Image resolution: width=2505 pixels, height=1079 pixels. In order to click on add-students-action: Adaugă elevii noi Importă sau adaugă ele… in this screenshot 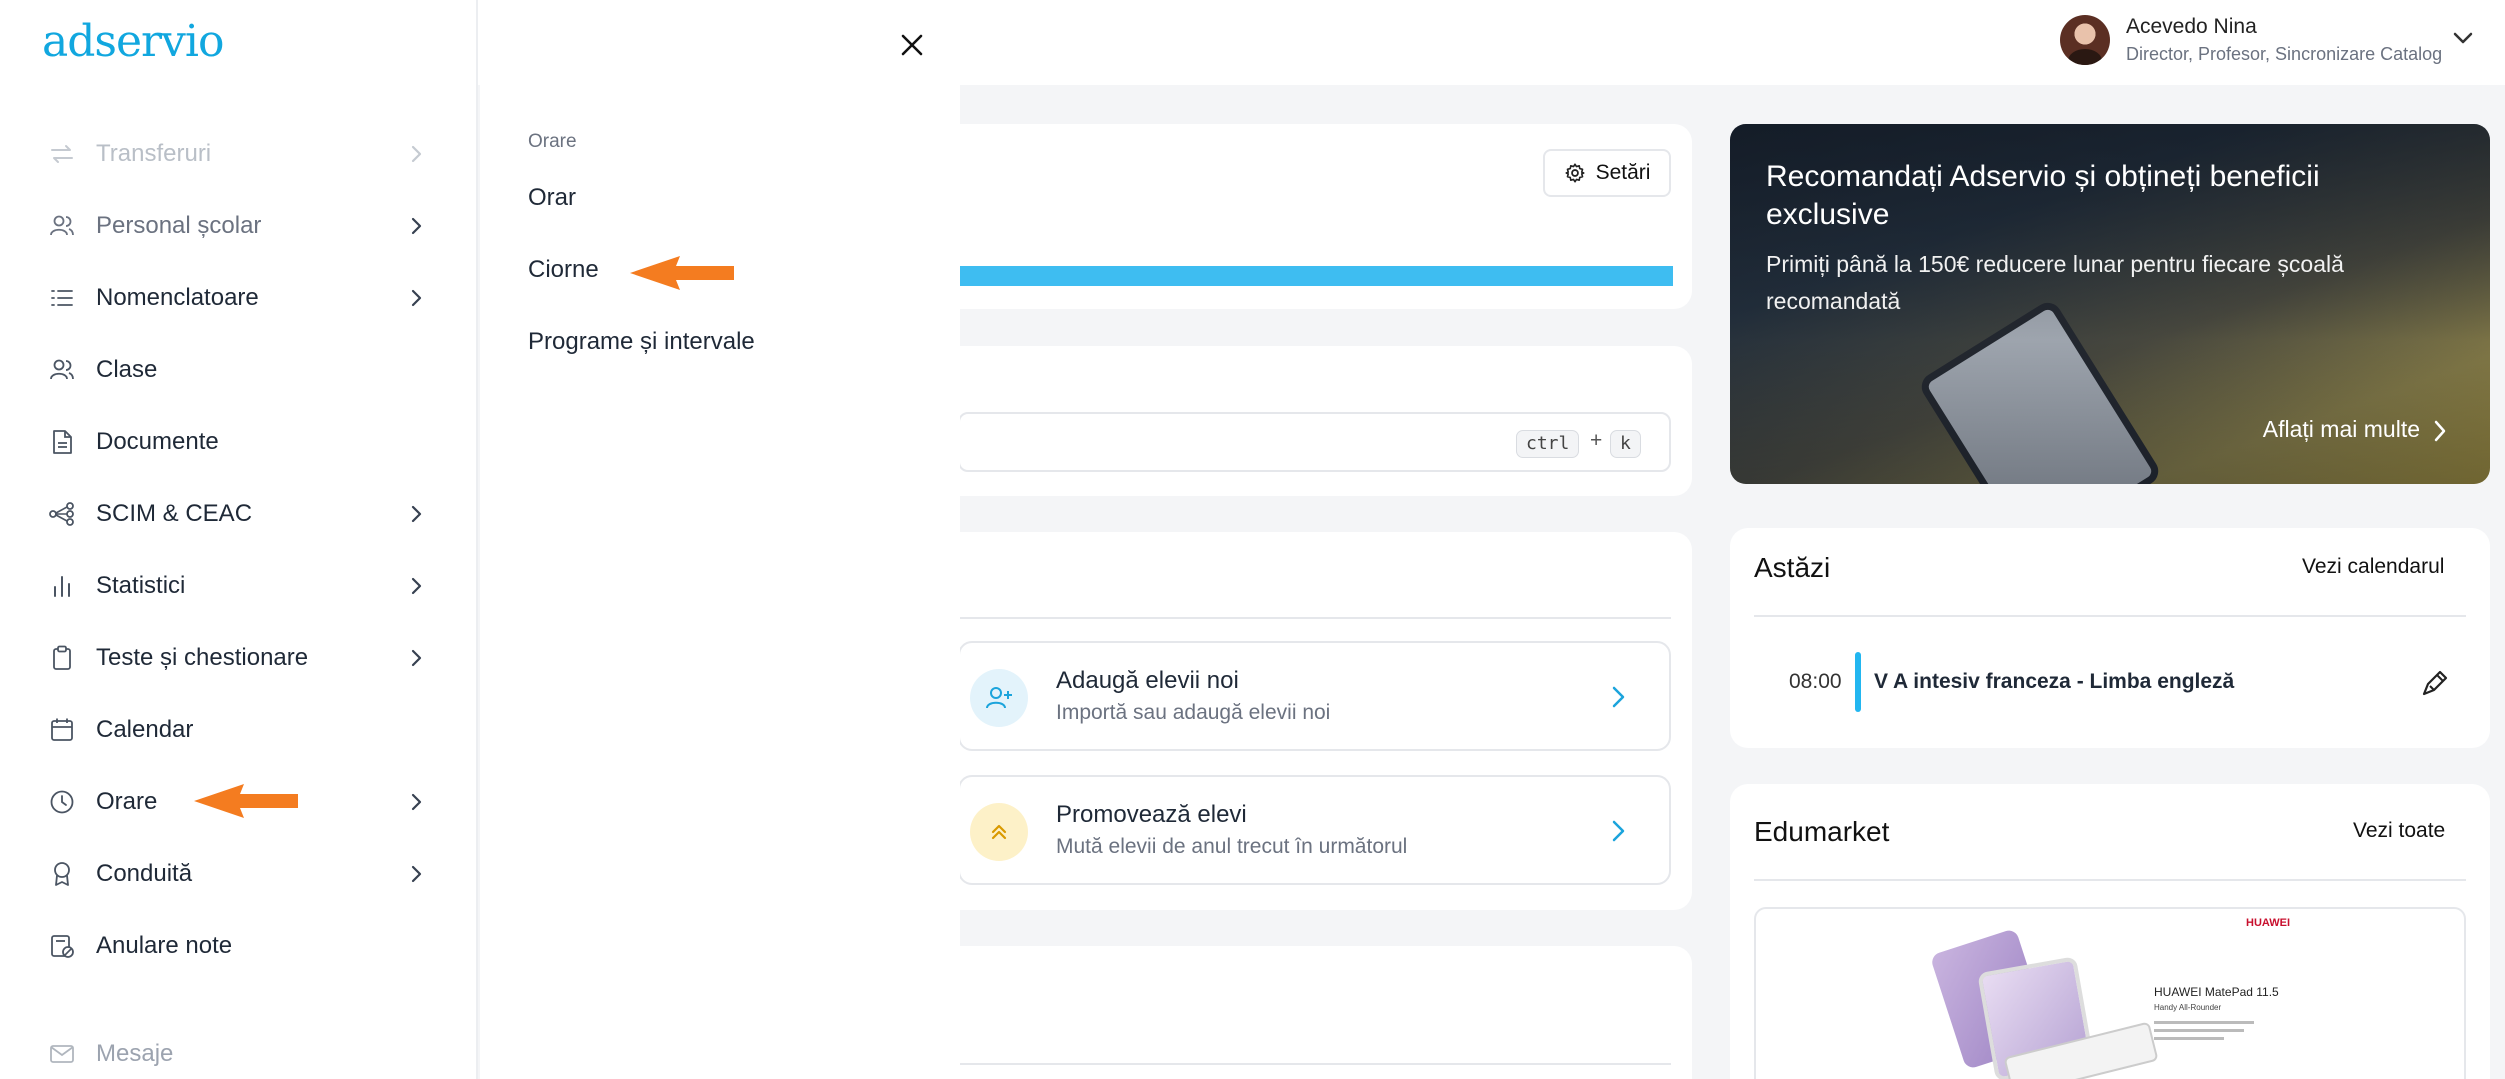, I will do `click(1314, 696)`.